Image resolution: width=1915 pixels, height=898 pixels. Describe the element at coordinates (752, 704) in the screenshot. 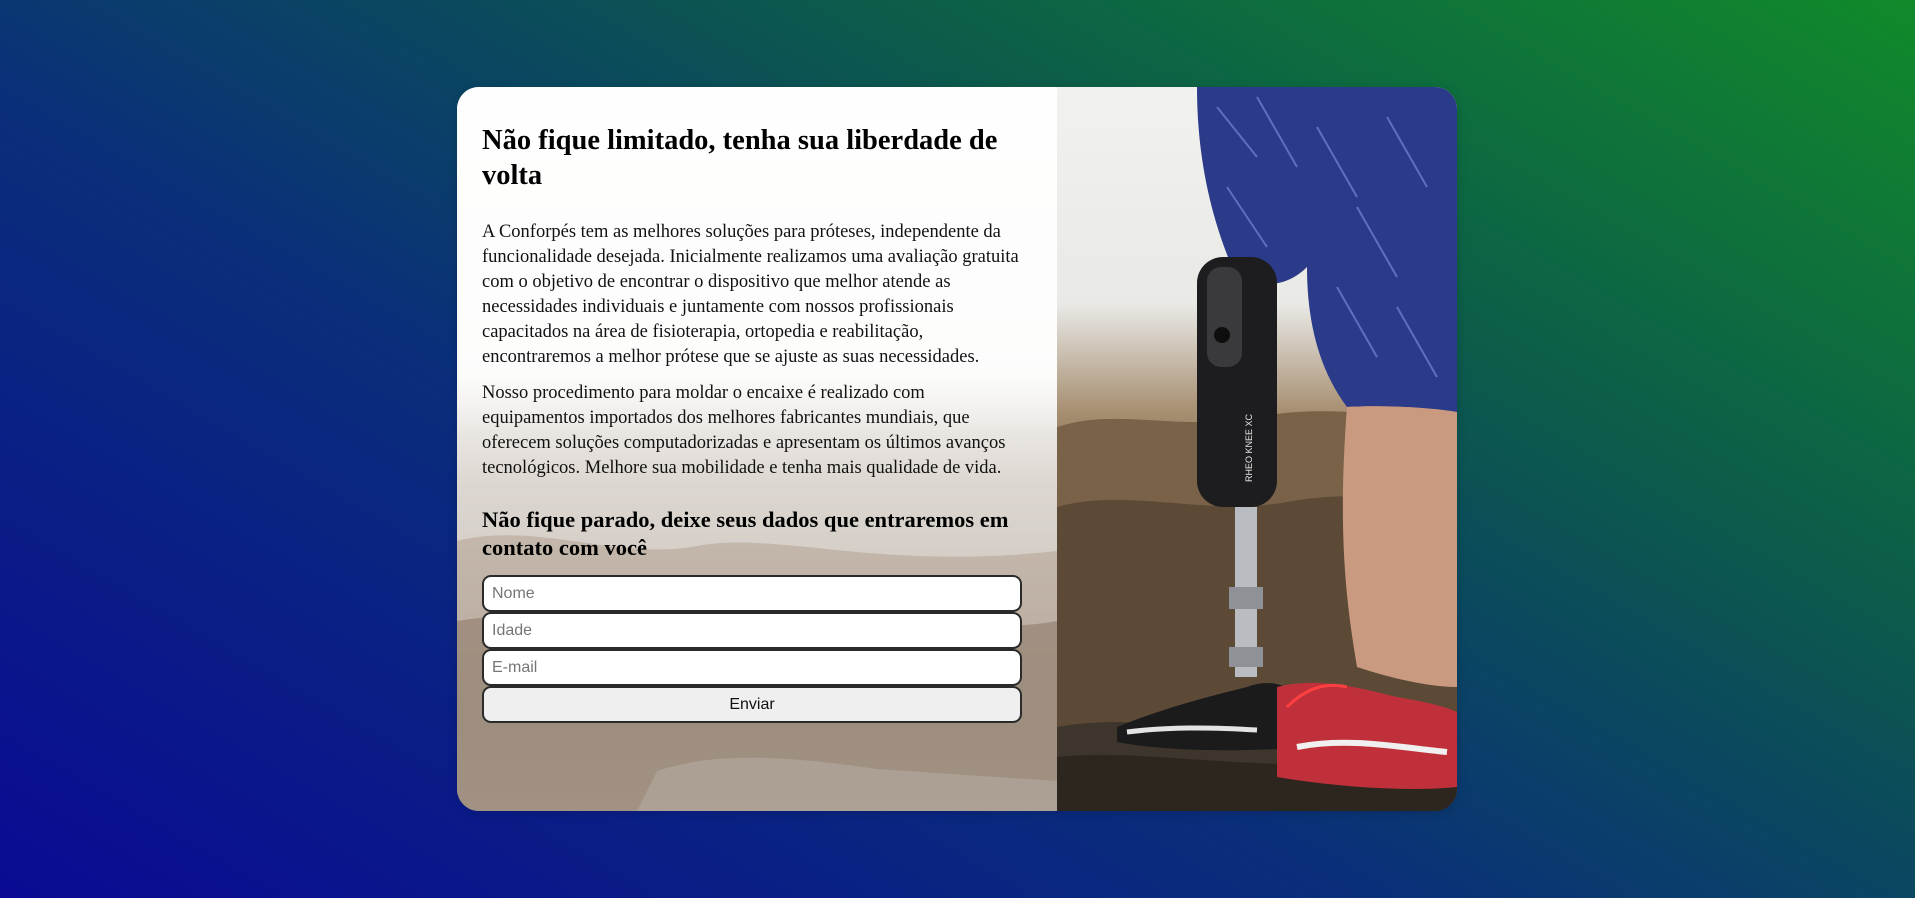

I see `submit-button: Enviar` at that location.